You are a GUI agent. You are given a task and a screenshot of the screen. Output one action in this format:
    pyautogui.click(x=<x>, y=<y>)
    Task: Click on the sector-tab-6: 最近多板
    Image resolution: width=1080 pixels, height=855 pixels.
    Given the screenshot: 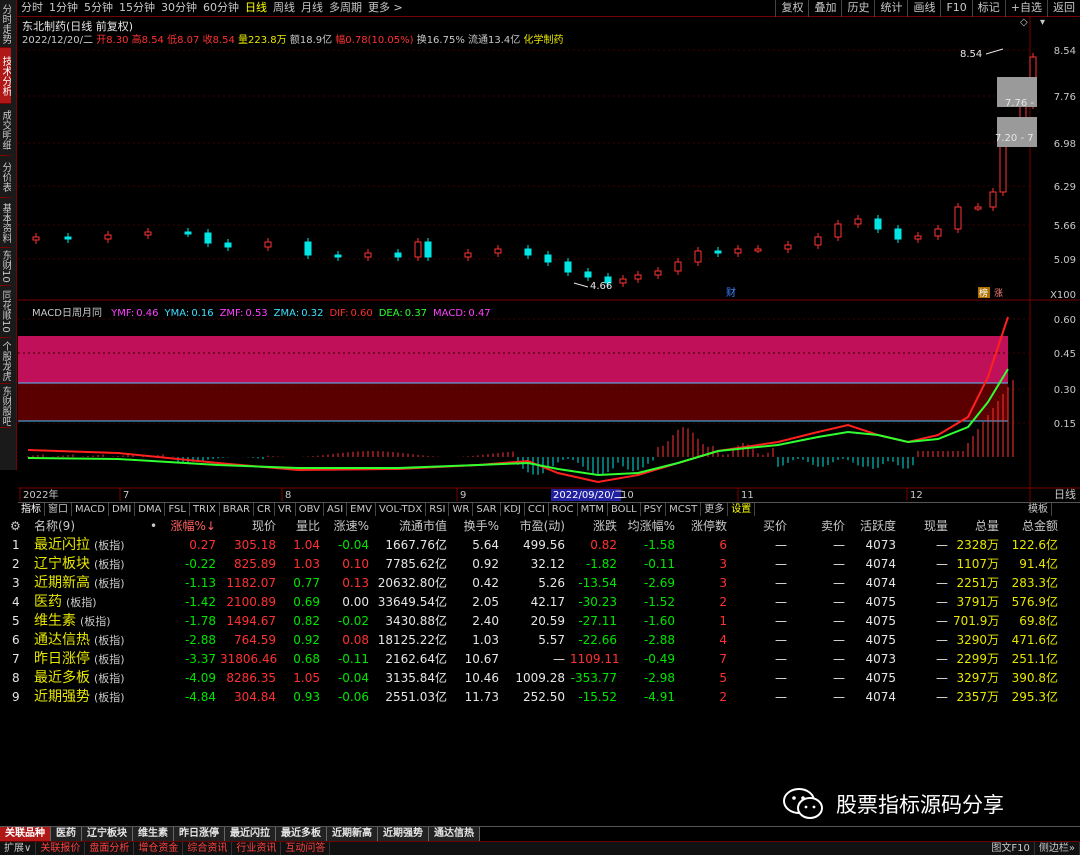 What is the action you would take?
    pyautogui.click(x=301, y=834)
    